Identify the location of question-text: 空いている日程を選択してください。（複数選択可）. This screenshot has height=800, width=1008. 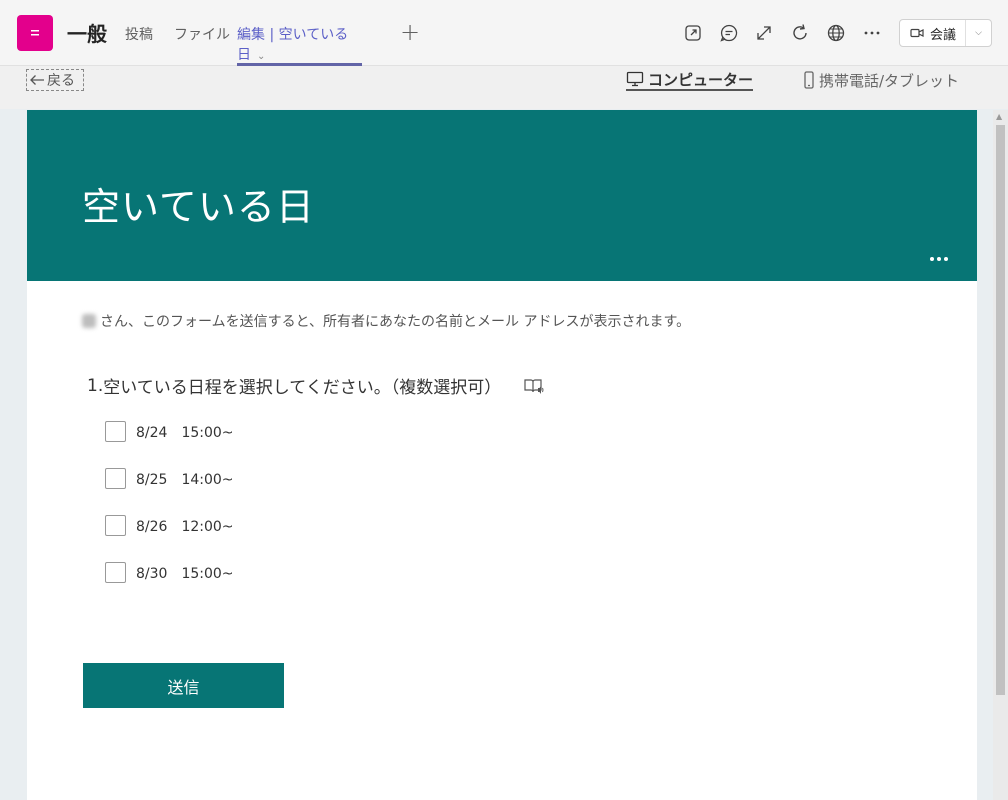
(302, 388).